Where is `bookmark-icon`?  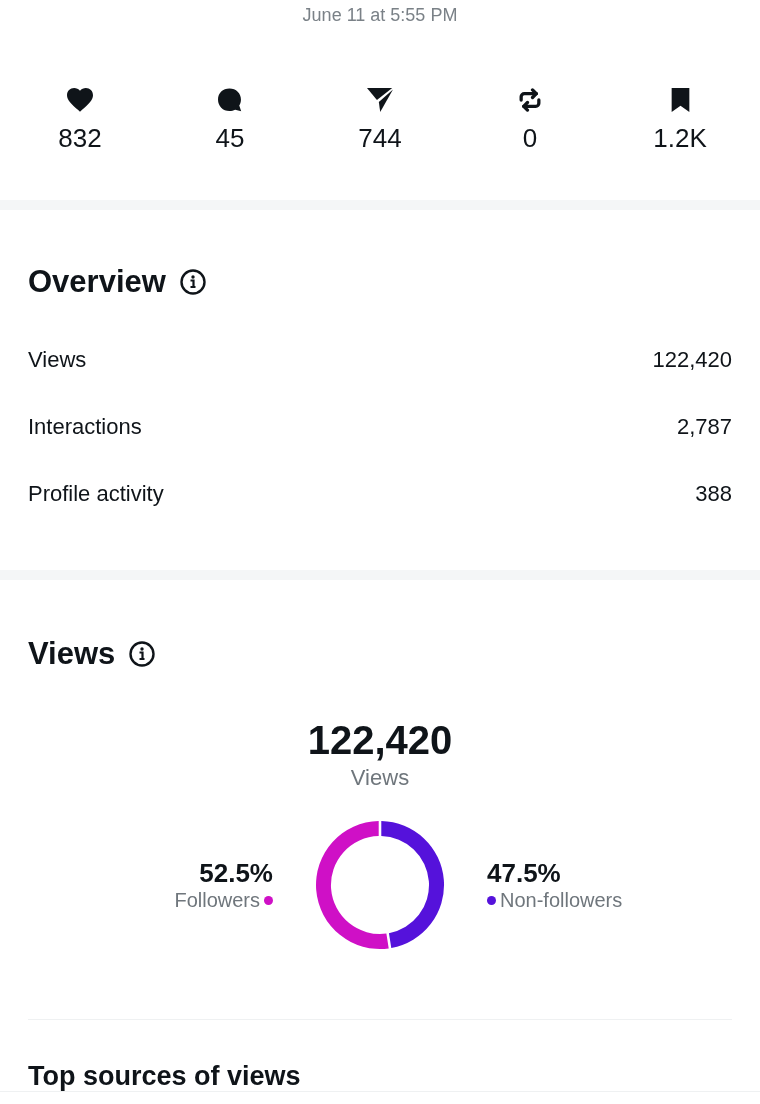
bookmark-icon is located at coordinates (680, 100).